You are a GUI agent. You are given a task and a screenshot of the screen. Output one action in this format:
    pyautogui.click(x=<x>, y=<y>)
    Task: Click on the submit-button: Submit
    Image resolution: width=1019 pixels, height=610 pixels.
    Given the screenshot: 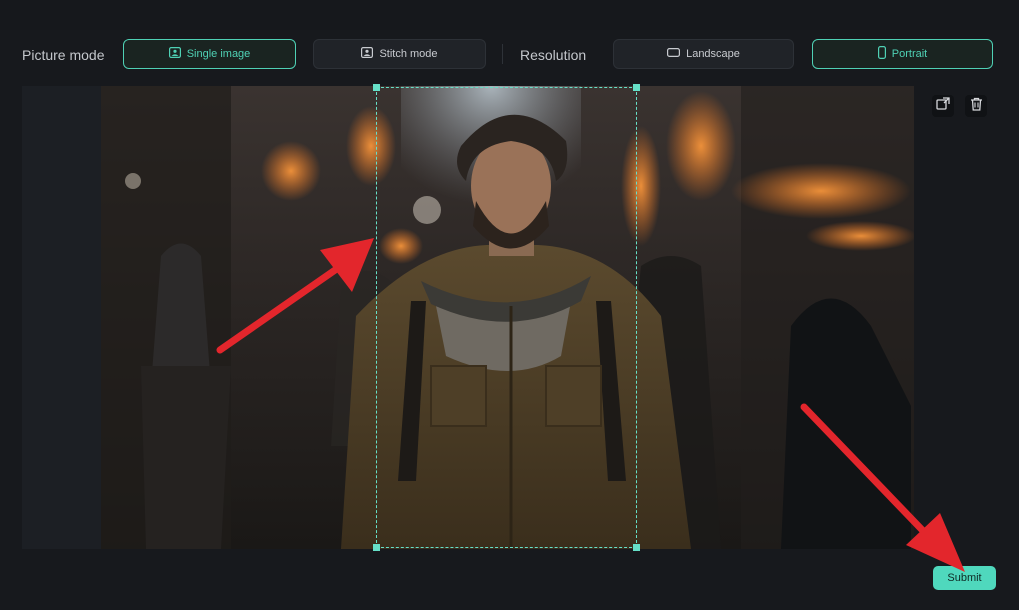 What is the action you would take?
    pyautogui.click(x=964, y=578)
    